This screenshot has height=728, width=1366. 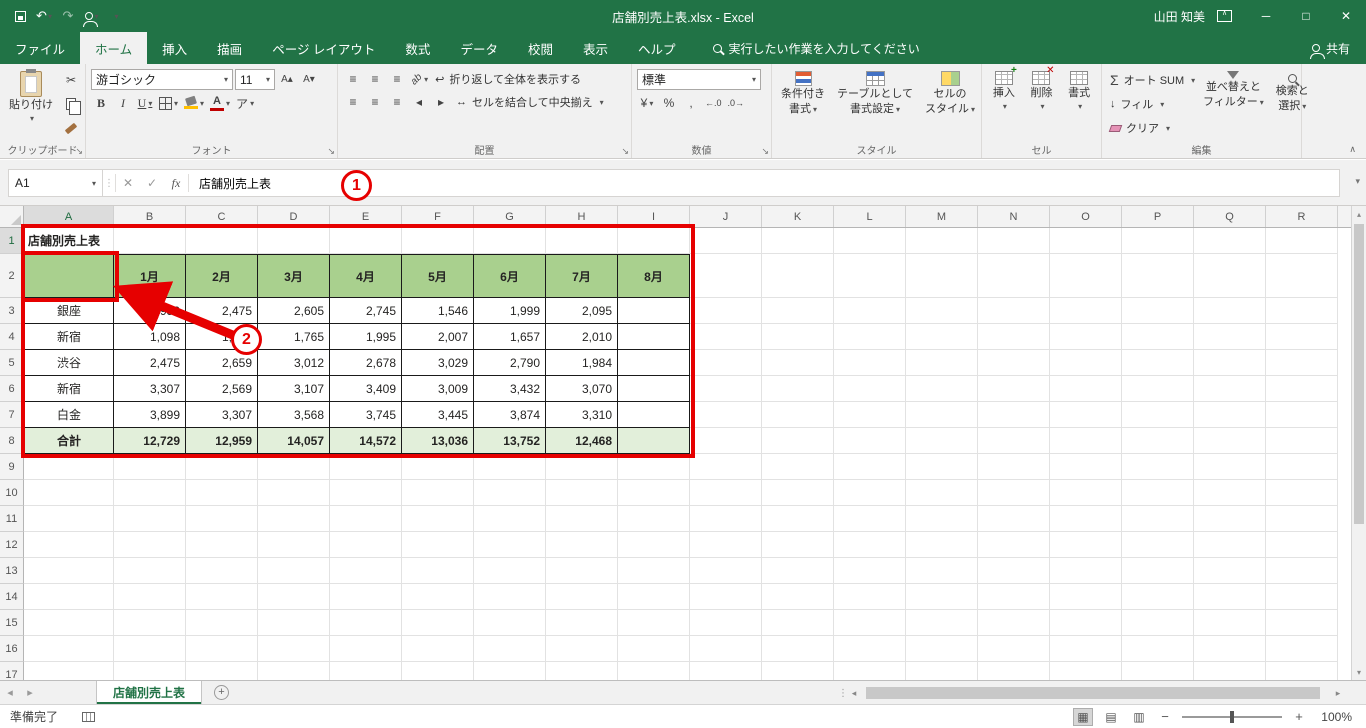 I want to click on cell-L14, so click(x=870, y=597).